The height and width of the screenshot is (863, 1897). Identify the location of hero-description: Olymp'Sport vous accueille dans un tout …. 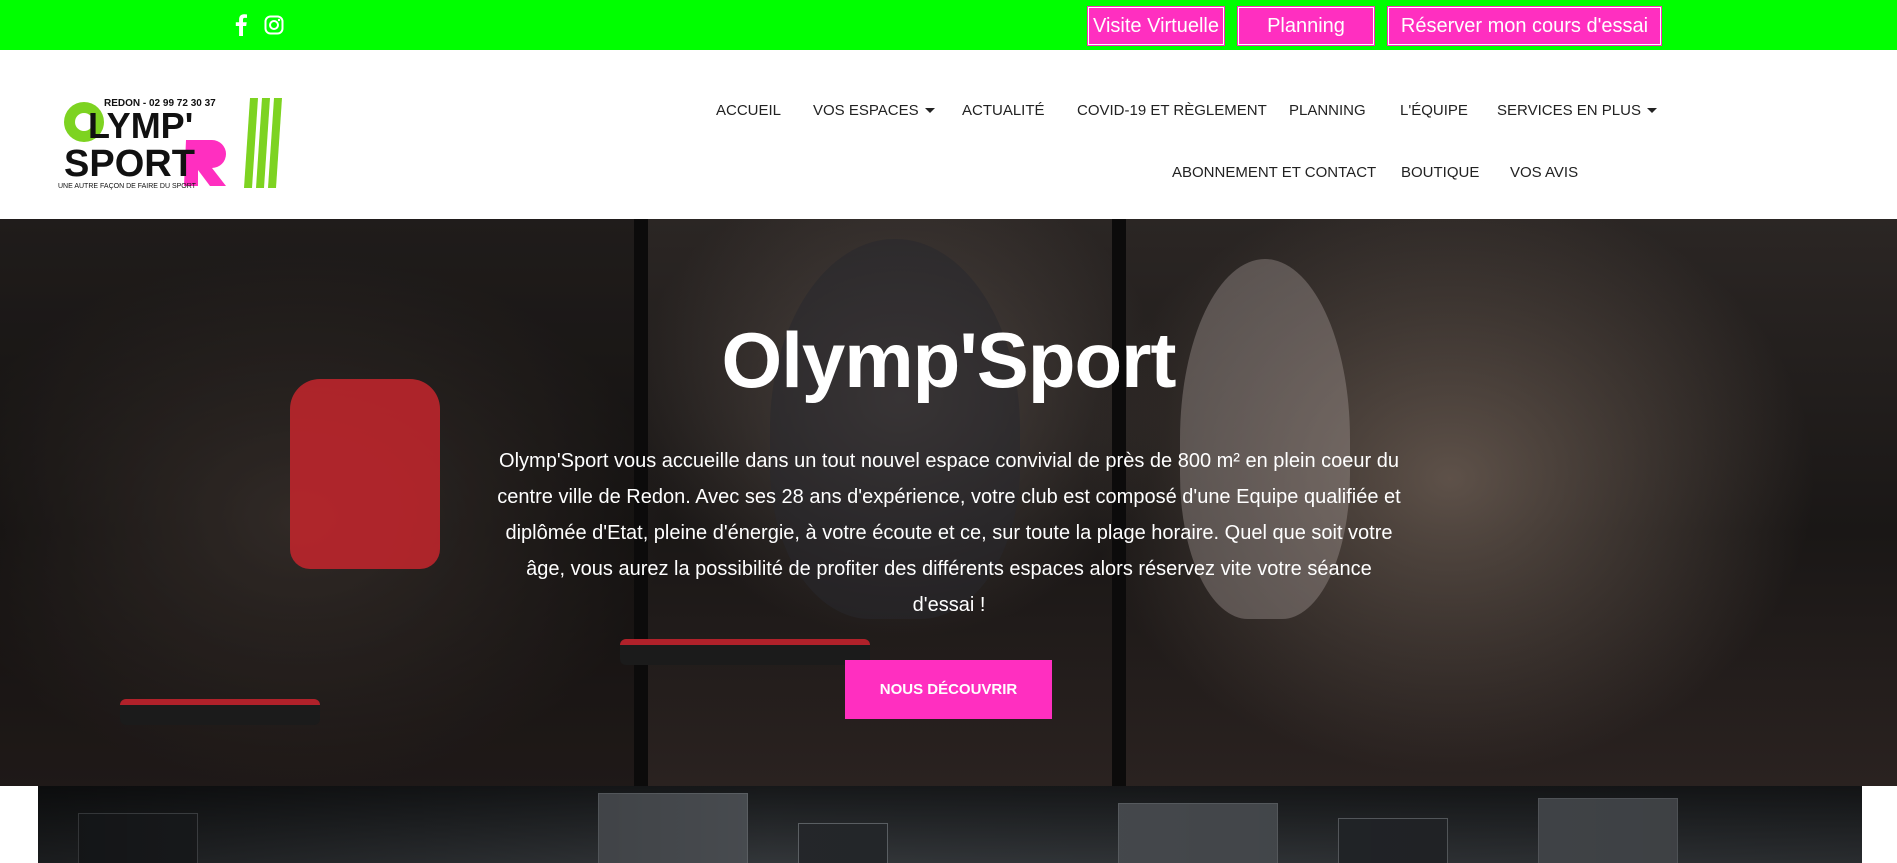
(949, 533).